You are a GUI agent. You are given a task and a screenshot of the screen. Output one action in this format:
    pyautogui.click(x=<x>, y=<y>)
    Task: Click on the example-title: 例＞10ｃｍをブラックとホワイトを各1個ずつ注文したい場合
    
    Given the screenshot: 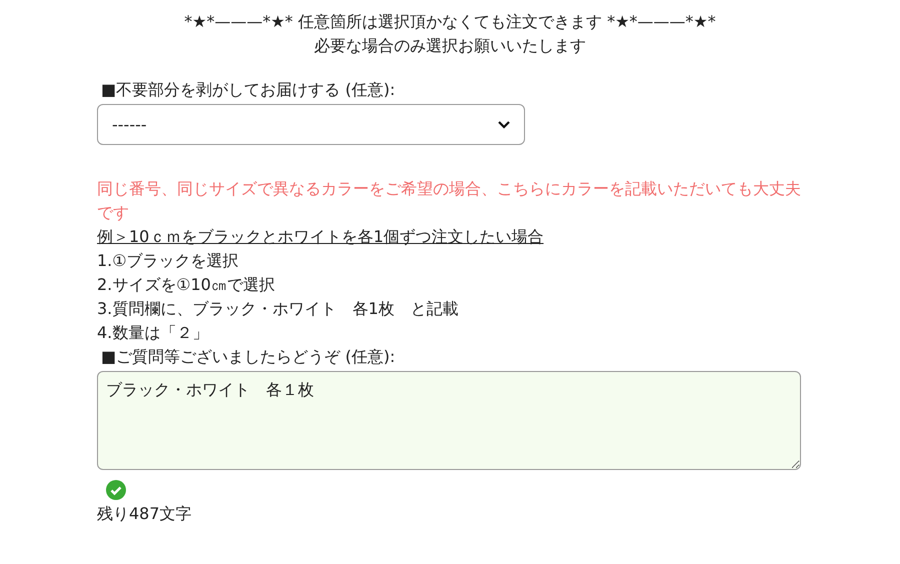 What is the action you would take?
    pyautogui.click(x=321, y=237)
    